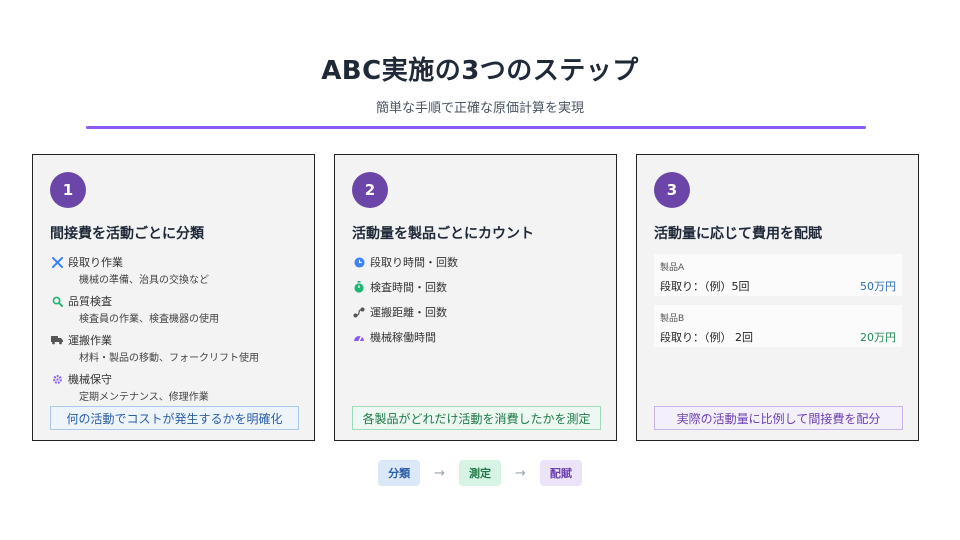  I want to click on item-label: 機械保守, so click(90, 379).